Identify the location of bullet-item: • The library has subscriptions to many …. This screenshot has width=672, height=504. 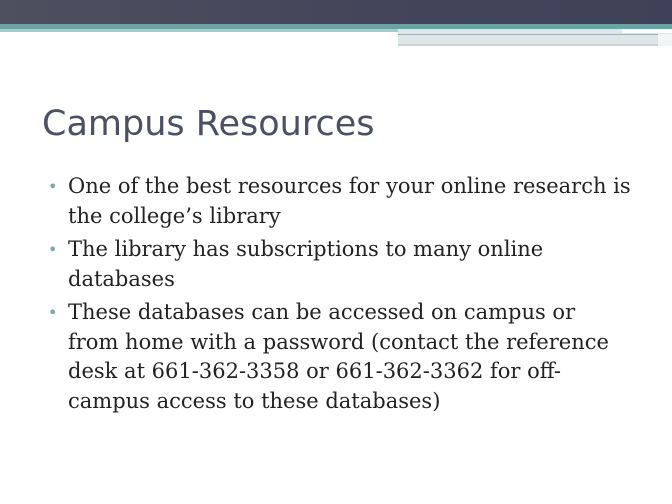
(337, 264).